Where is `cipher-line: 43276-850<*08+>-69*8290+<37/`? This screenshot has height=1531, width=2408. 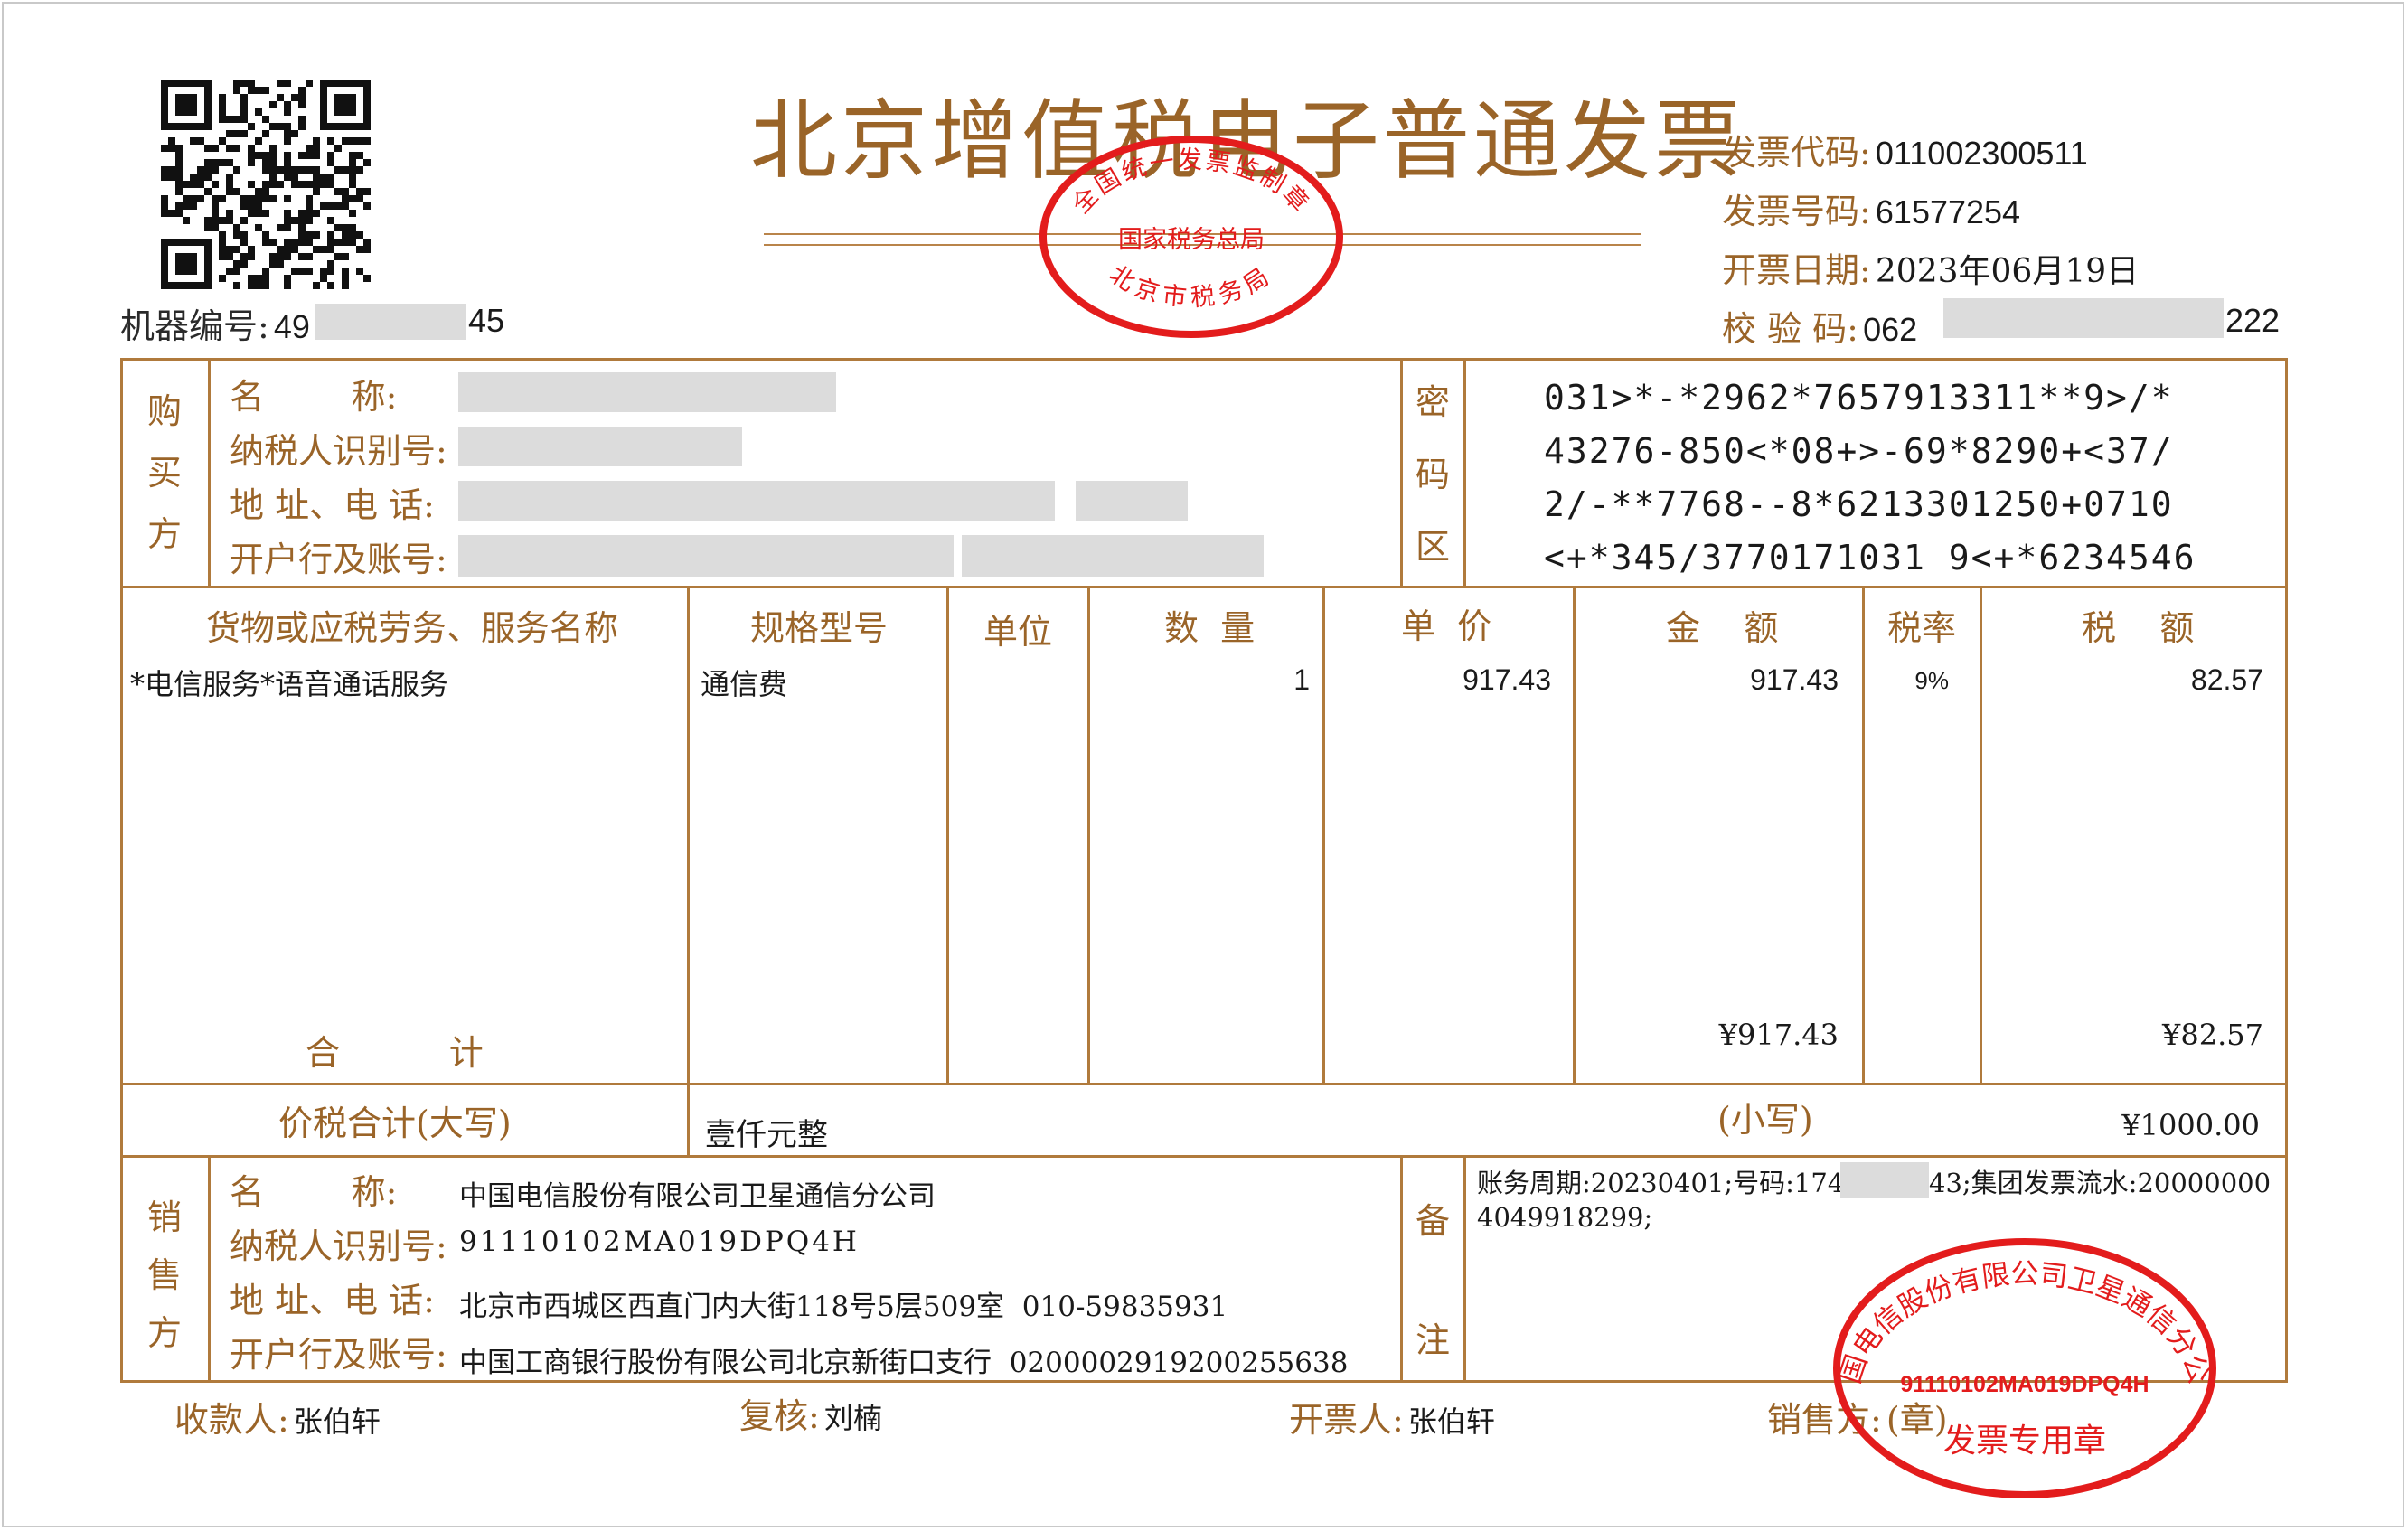
cipher-line: 43276-850<*08+>-69*8290+<37/ is located at coordinates (1859, 451).